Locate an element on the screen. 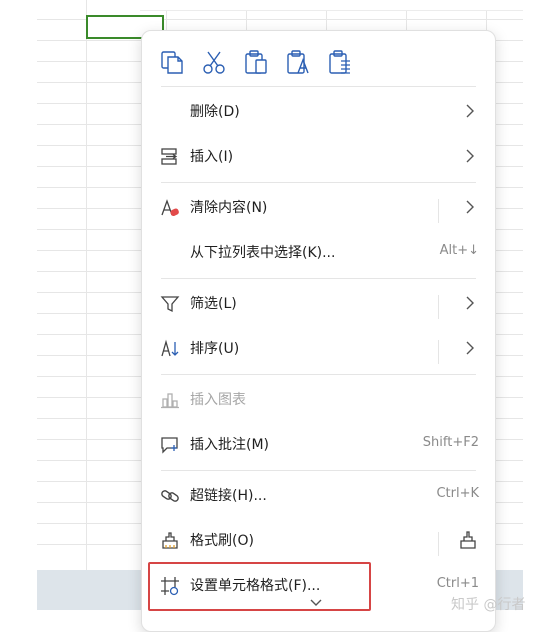  paste-icon is located at coordinates (256, 62).